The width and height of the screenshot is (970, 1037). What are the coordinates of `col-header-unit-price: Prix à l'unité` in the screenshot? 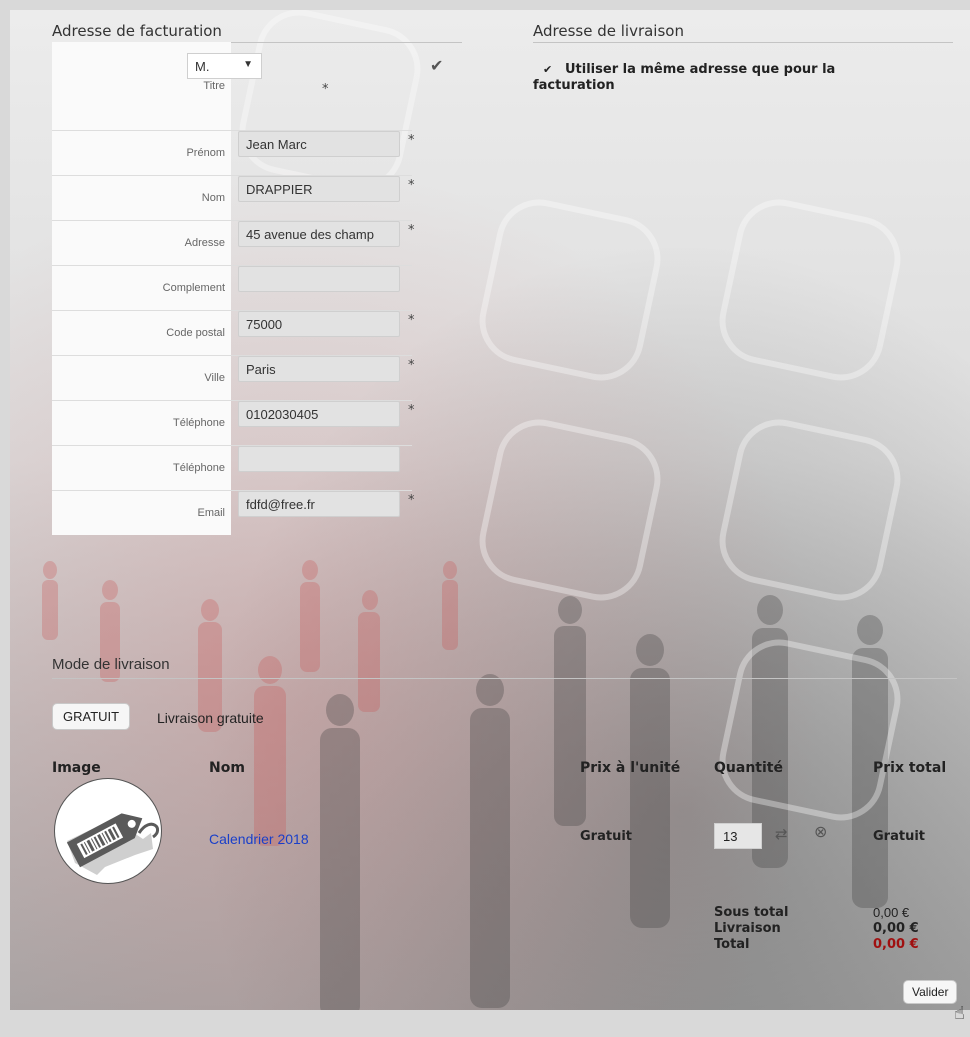 It's located at (630, 768).